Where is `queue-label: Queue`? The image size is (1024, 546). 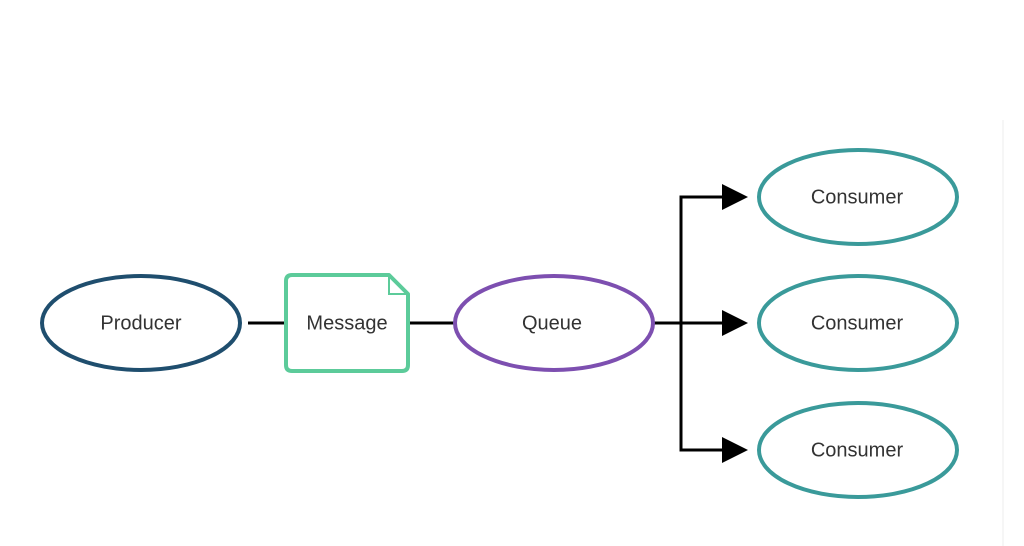 queue-label: Queue is located at coordinates (552, 323).